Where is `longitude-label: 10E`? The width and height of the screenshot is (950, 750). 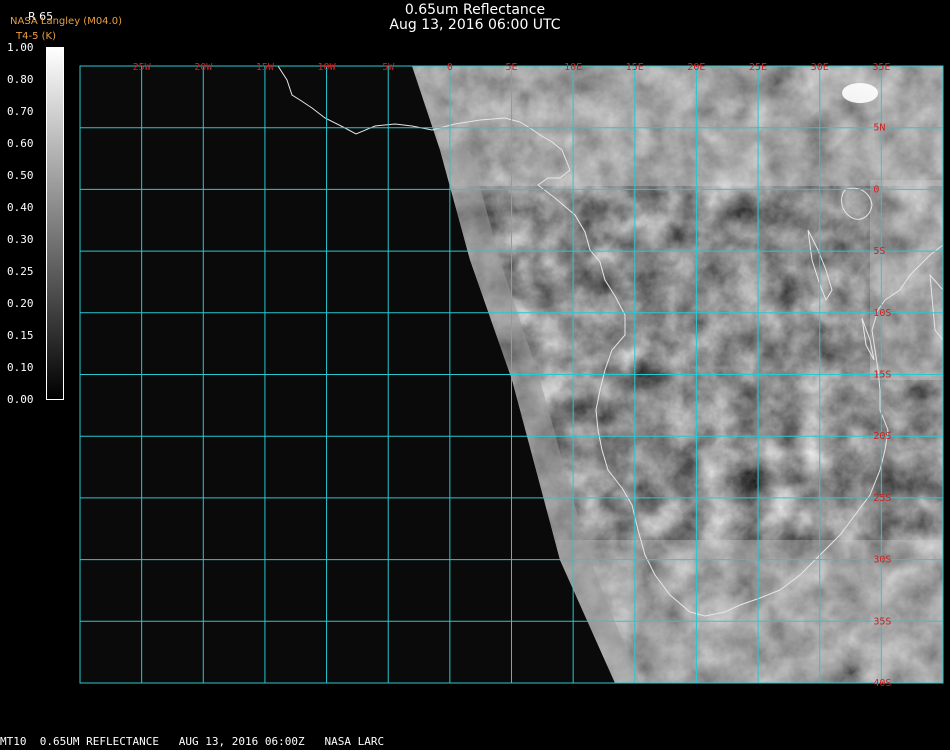
longitude-label: 10E is located at coordinates (573, 67).